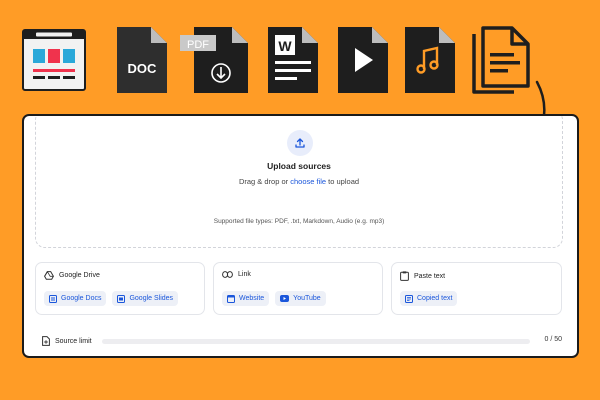 The image size is (600, 400). Describe the element at coordinates (285, 298) in the screenshot. I see `youtube-icon` at that location.